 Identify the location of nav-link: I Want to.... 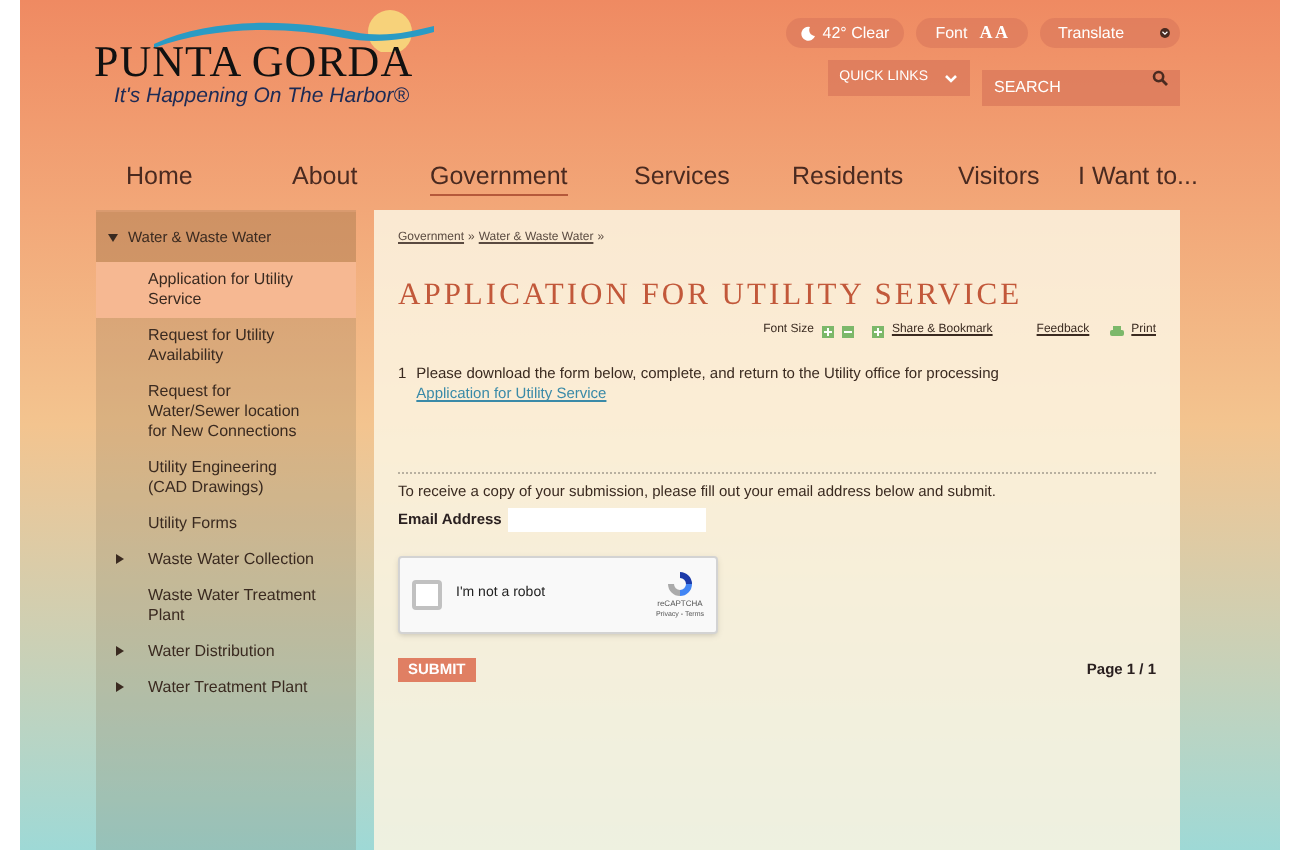
(1138, 179).